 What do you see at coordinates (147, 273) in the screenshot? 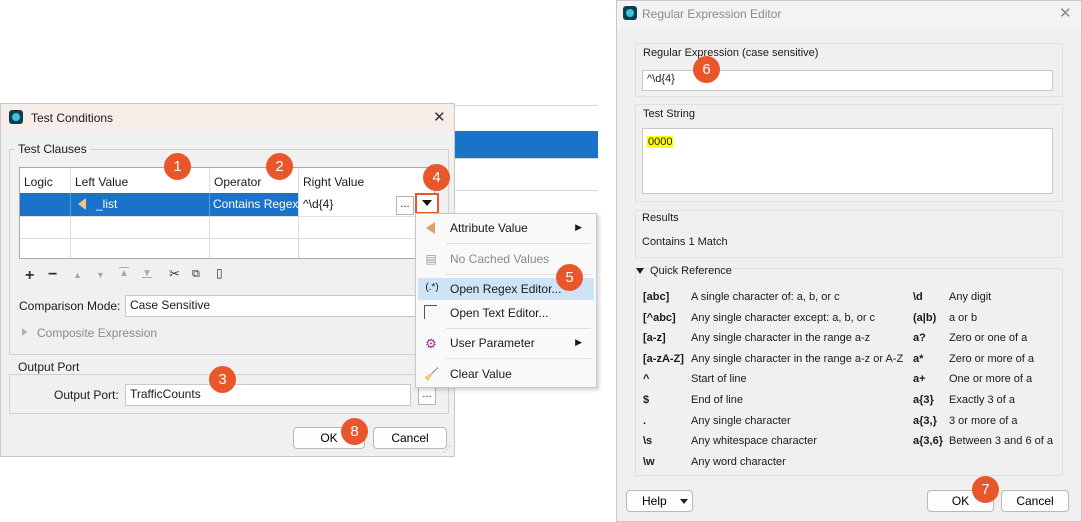
I see `move-bottom-icon: ▼` at bounding box center [147, 273].